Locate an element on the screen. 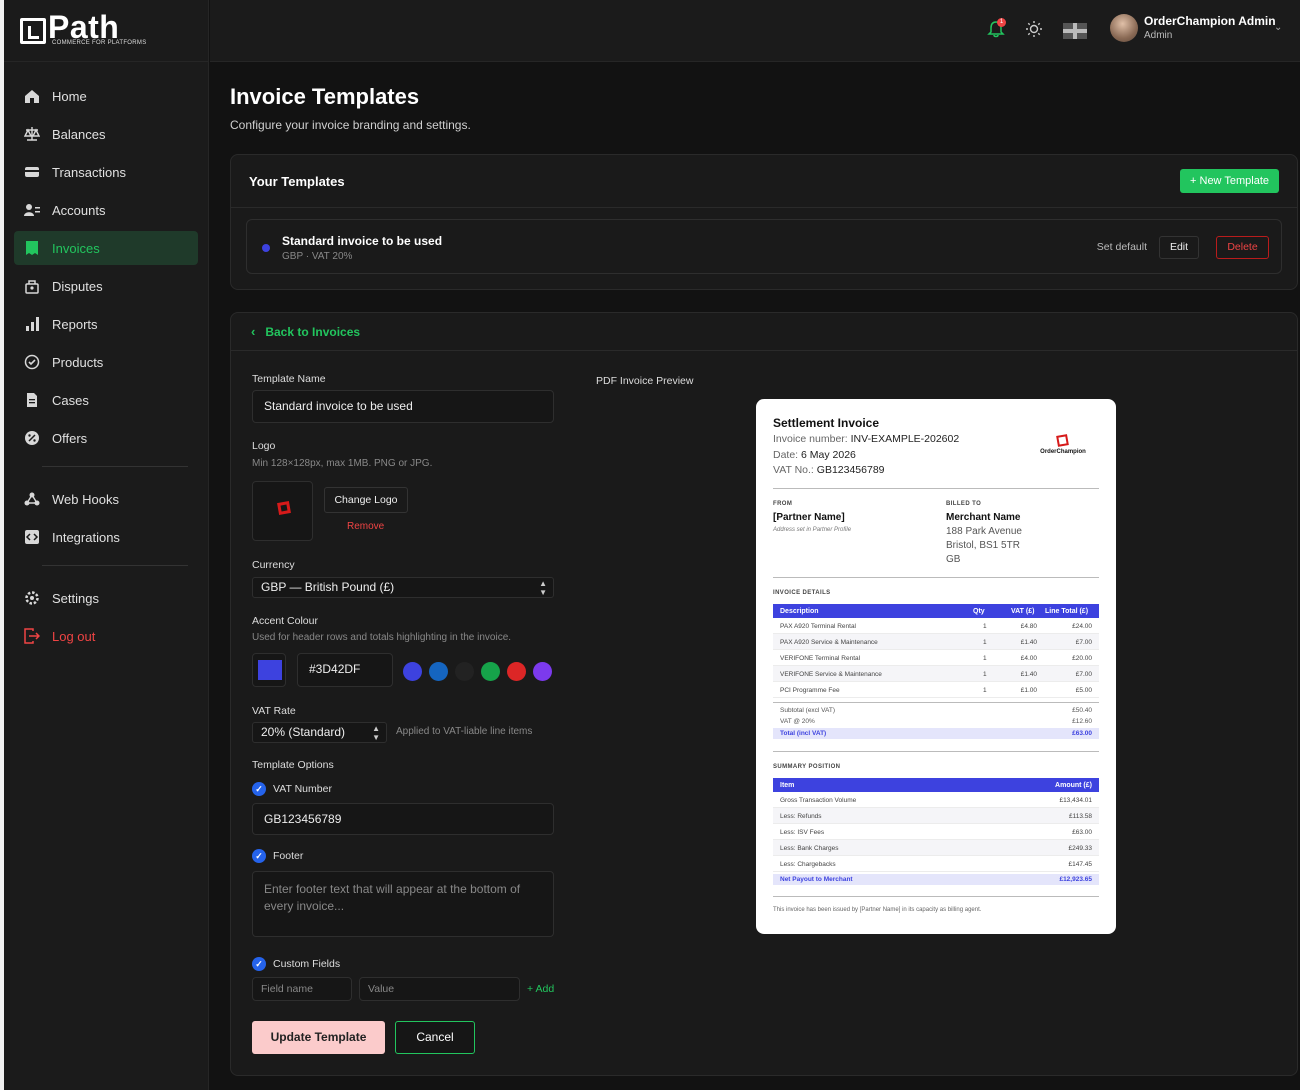 The height and width of the screenshot is (1090, 1300). sidebar-item-label: Balances is located at coordinates (79, 134).